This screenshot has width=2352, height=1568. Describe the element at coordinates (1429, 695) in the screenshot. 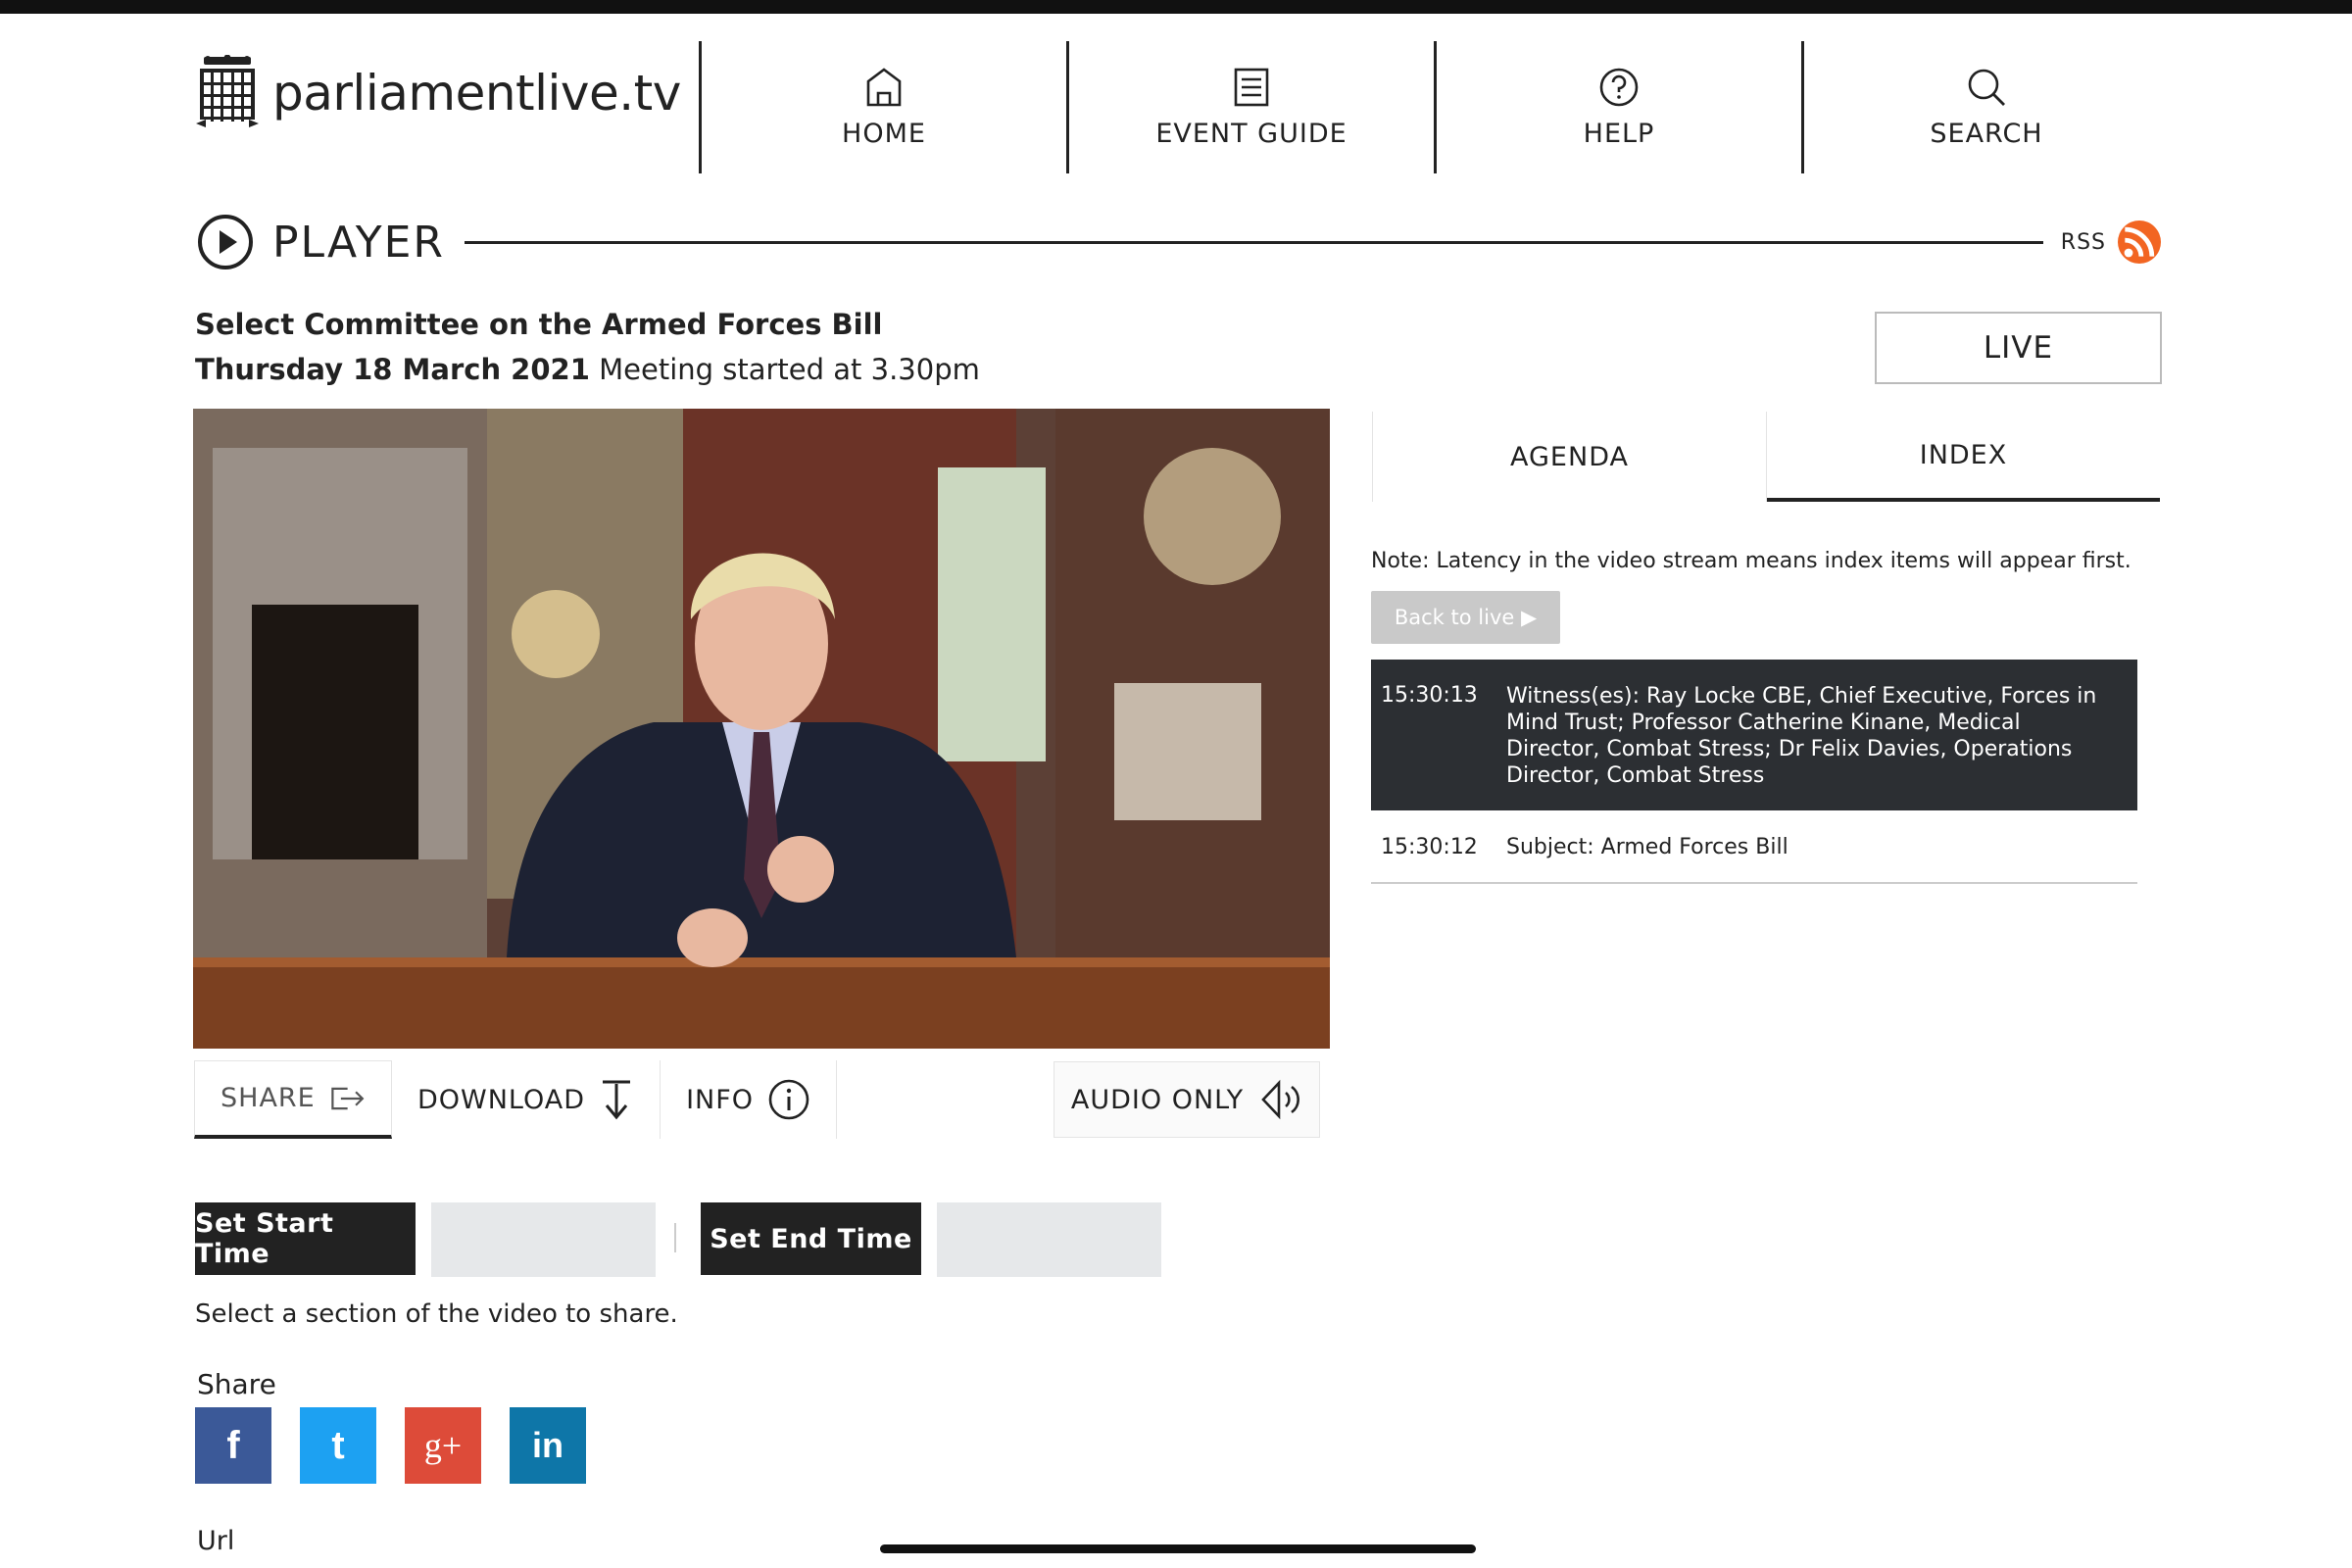

I see `index-time: 15:30:13` at that location.